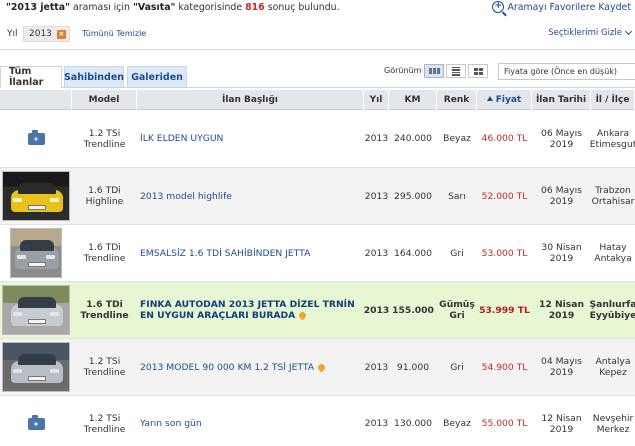 This screenshot has width=635, height=446. What do you see at coordinates (457, 310) in the screenshot?
I see `listing-color: Gümüş Gri` at bounding box center [457, 310].